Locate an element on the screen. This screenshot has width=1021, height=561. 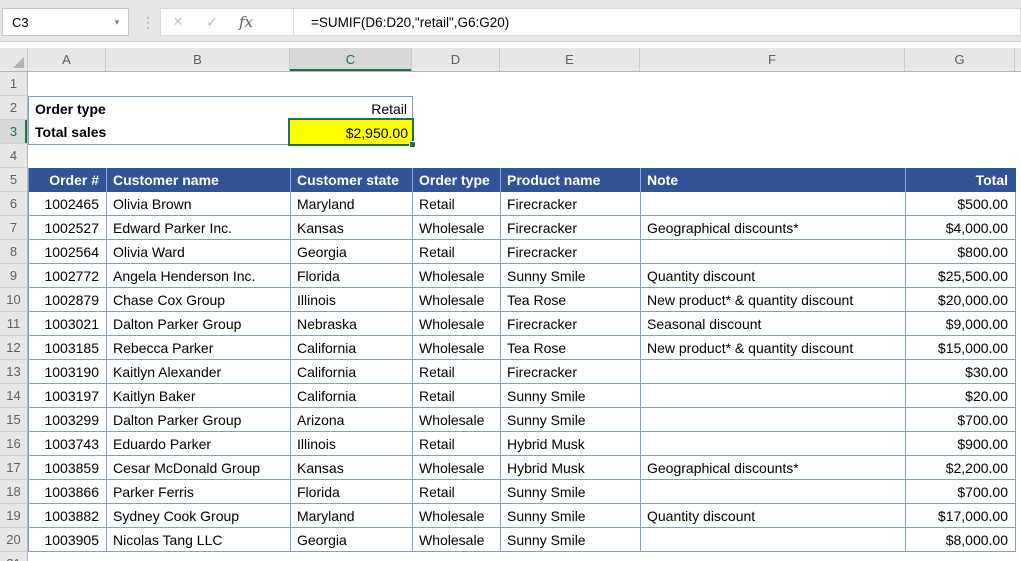
table-cell: 1003743 is located at coordinates (68, 444).